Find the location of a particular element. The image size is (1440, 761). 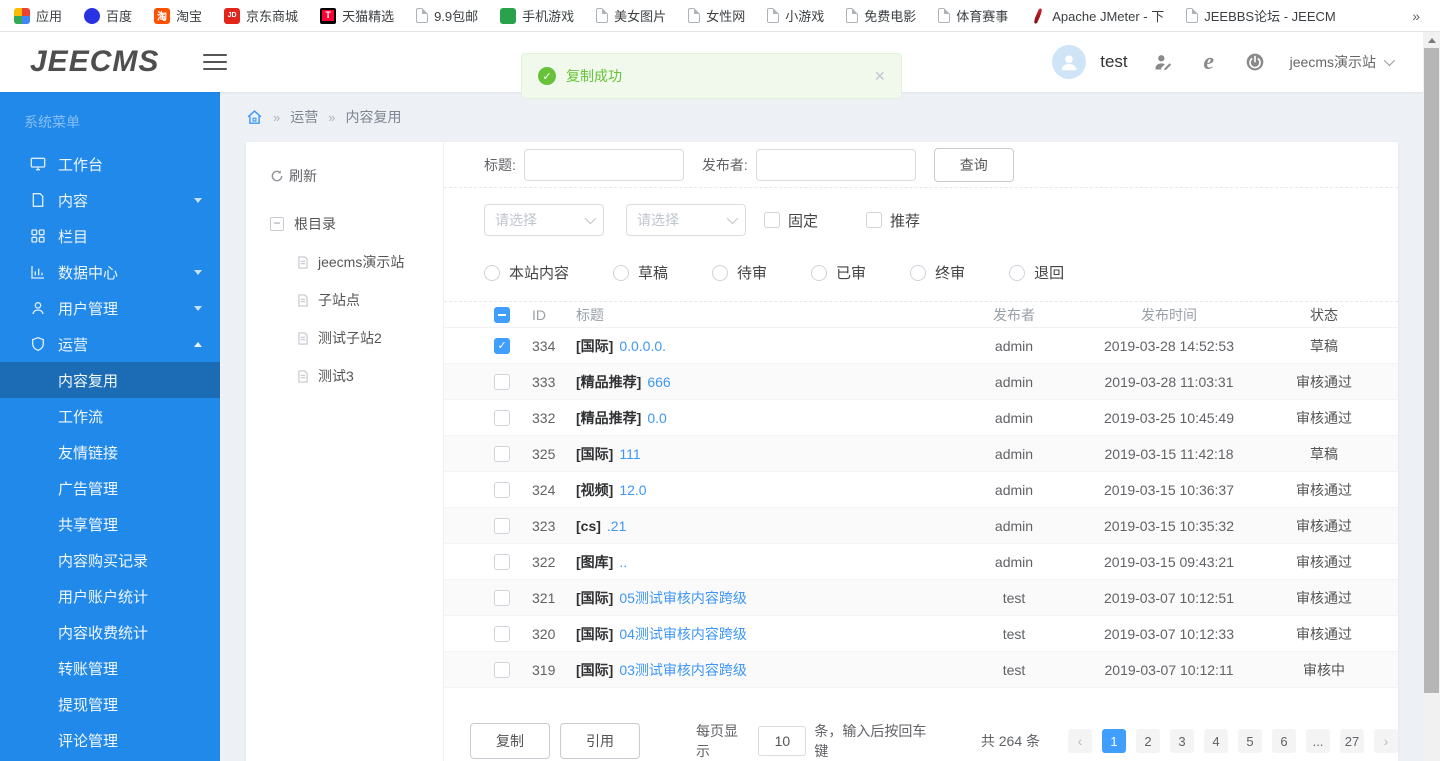

tree-node: 测试子站2 is located at coordinates (356, 338).